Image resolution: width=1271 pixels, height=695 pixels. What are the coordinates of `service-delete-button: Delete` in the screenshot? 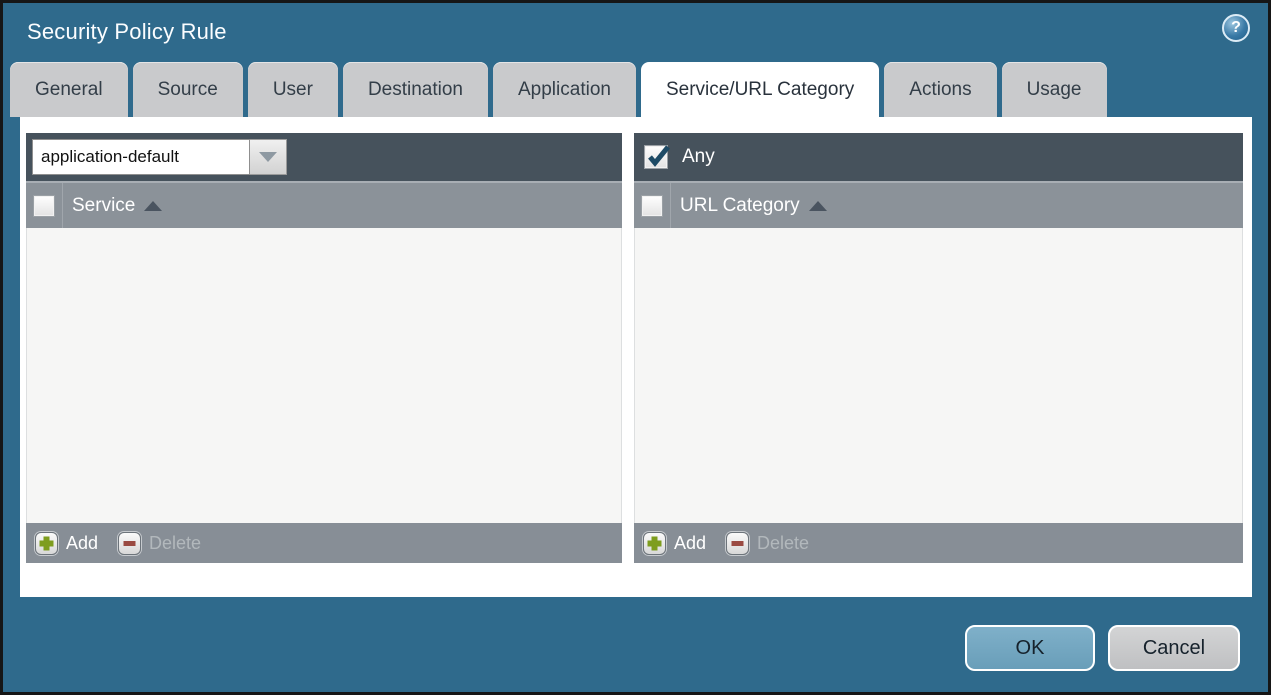 It's located at (159, 543).